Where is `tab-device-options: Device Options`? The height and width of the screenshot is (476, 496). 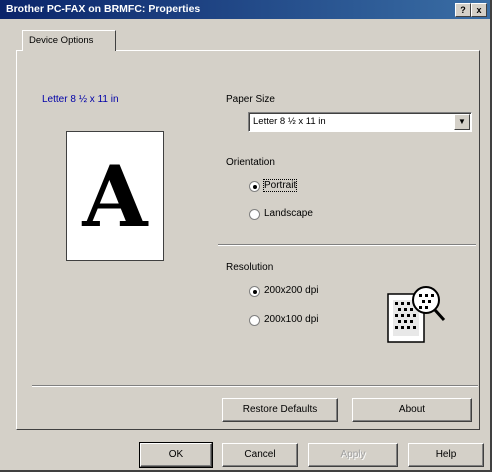
tab-device-options: Device Options is located at coordinates (69, 40).